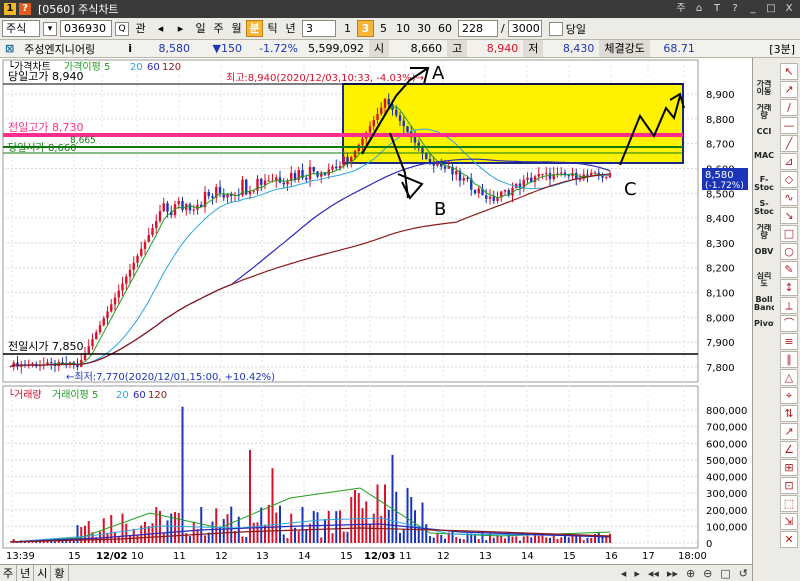  What do you see at coordinates (690, 573) in the screenshot?
I see `scroll-control-icon-4: ⊕` at bounding box center [690, 573].